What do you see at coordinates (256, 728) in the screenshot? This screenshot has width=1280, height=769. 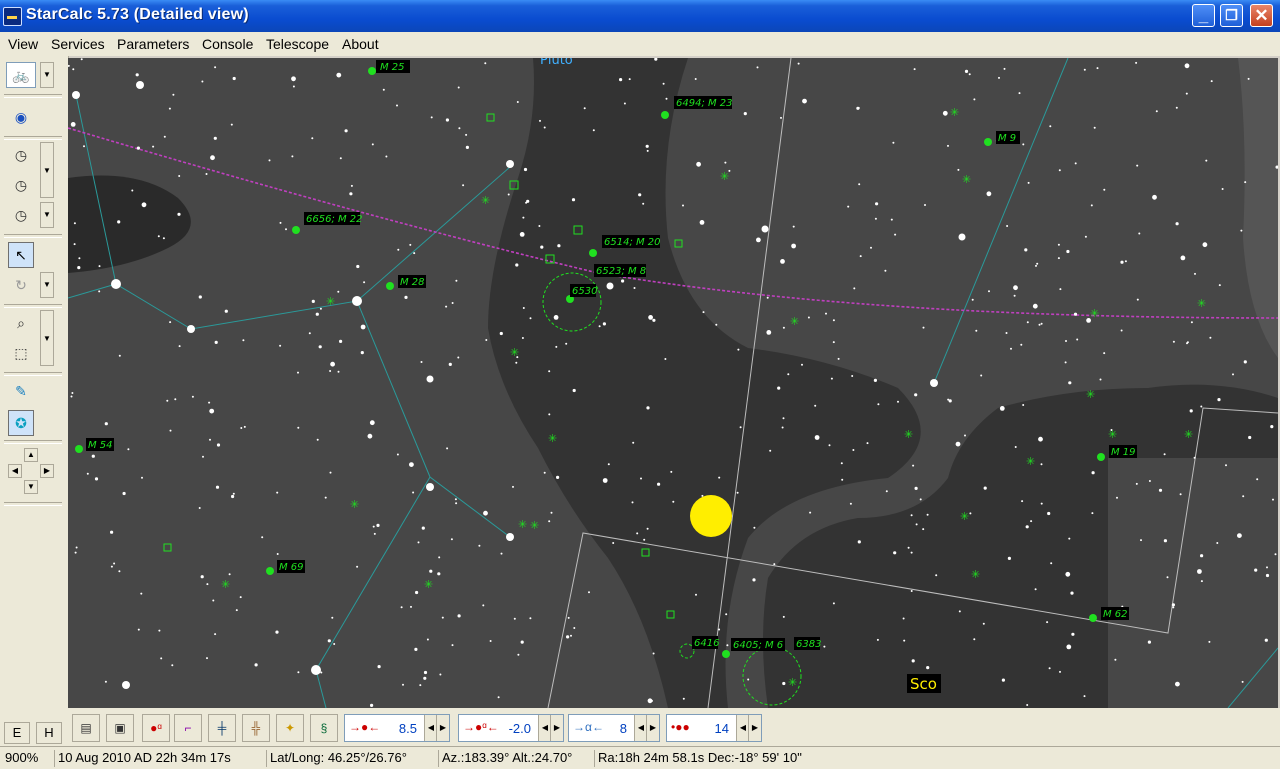 I see `boundaries-icon: ╬` at bounding box center [256, 728].